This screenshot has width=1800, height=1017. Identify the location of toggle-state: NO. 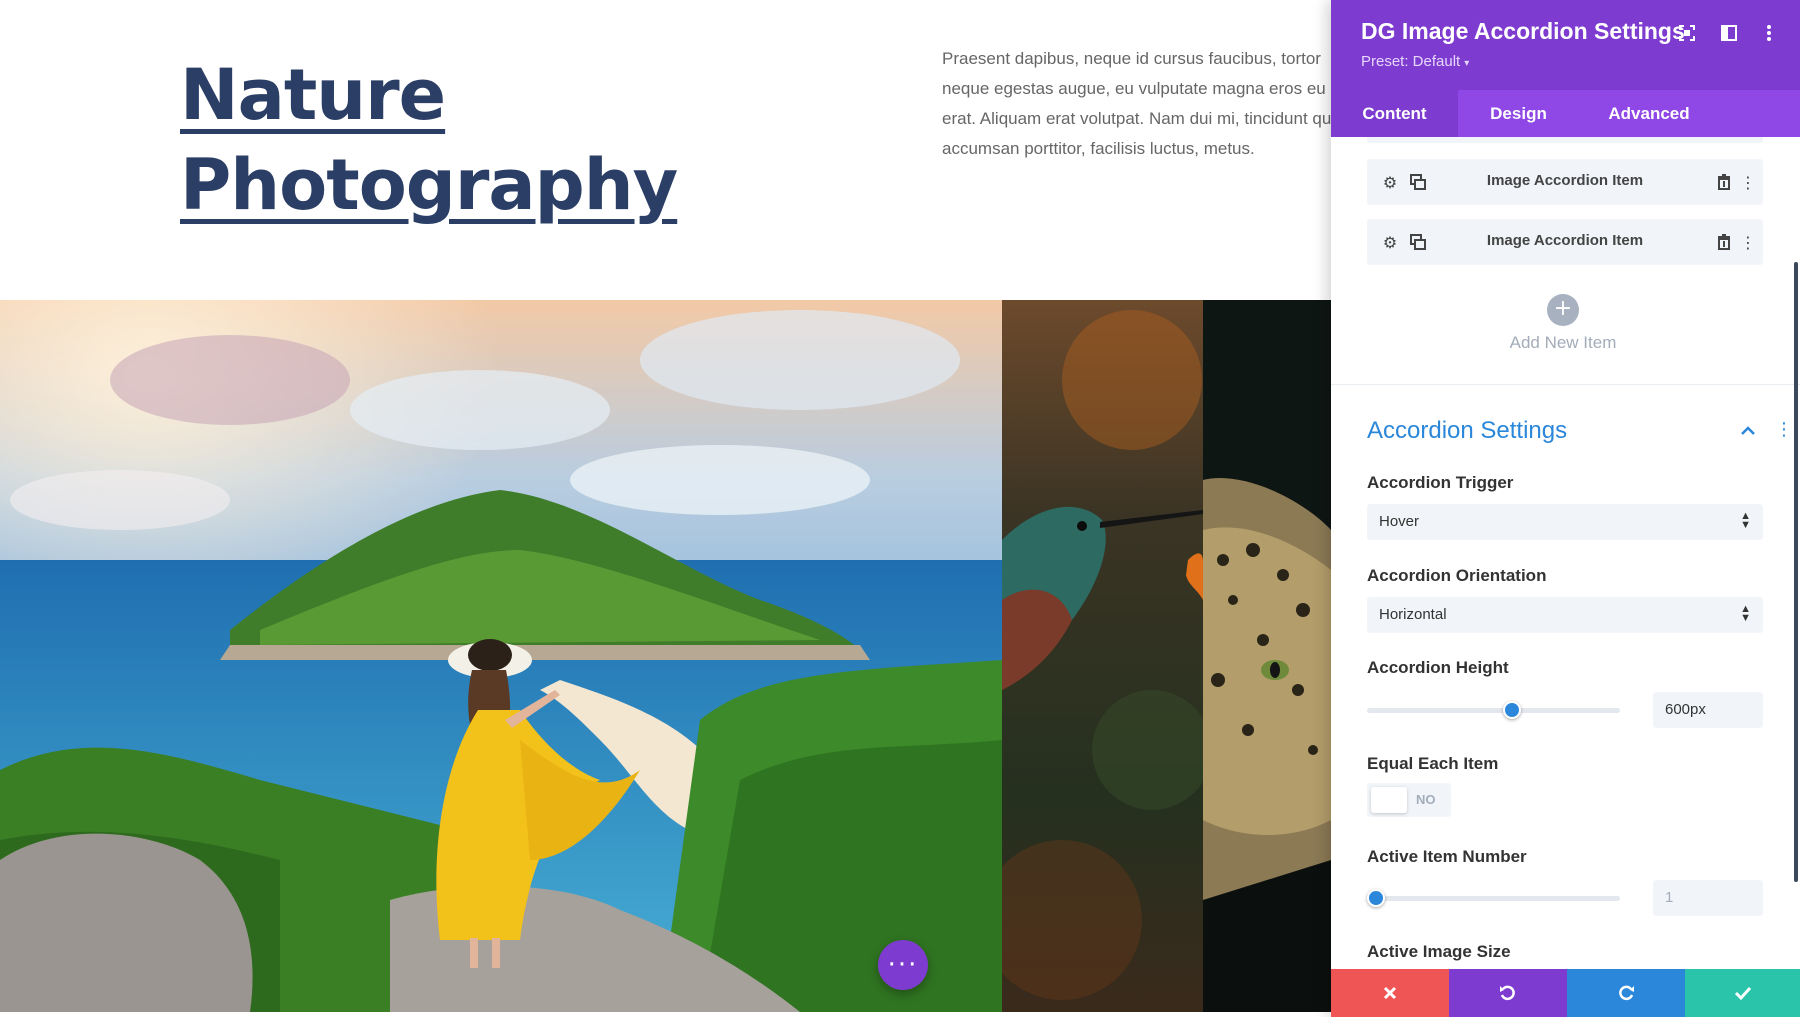
(1426, 799).